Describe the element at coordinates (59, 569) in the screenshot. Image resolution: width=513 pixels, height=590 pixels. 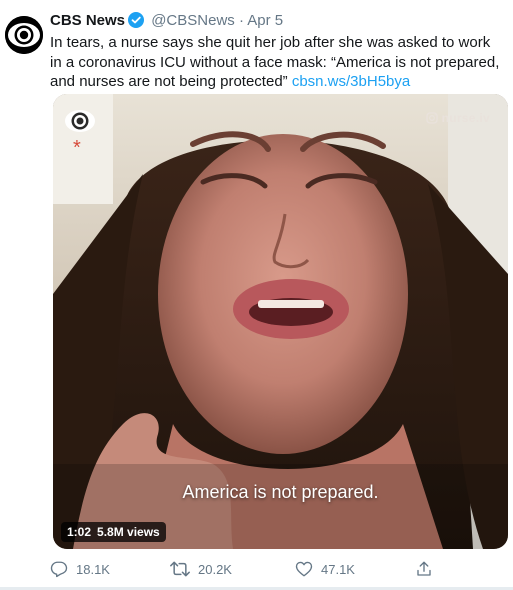
I see `reply-icon` at that location.